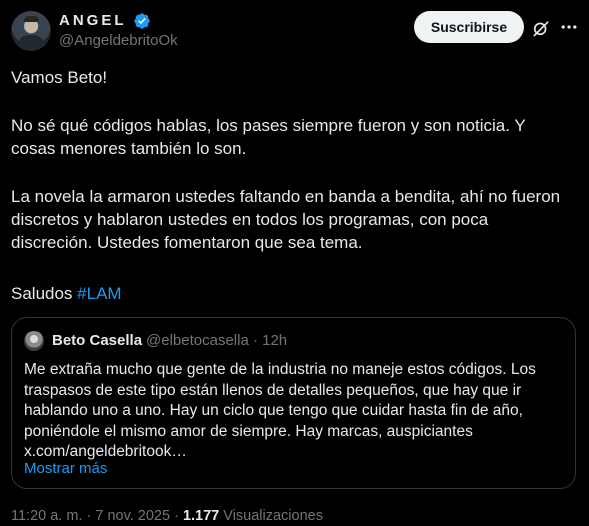  Describe the element at coordinates (97, 516) in the screenshot. I see `tweet-timestamp: 11:20 a. m. · 7 nov. 2025 ·` at that location.